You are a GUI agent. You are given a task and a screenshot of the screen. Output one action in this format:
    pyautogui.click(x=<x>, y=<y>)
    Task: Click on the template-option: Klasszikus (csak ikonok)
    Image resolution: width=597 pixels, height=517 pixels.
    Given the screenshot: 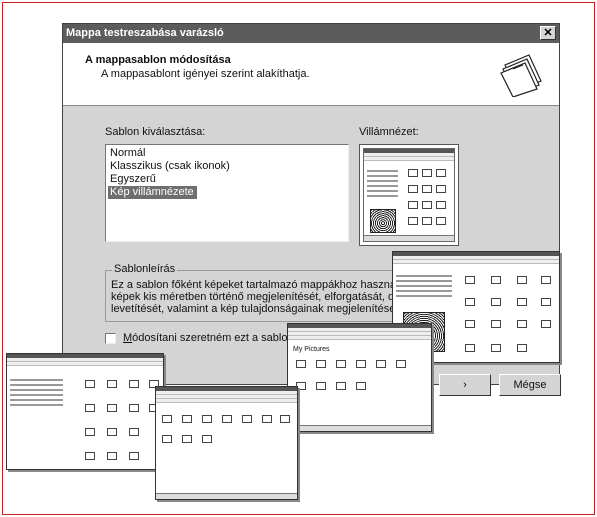 What is the action you would take?
    pyautogui.click(x=227, y=166)
    